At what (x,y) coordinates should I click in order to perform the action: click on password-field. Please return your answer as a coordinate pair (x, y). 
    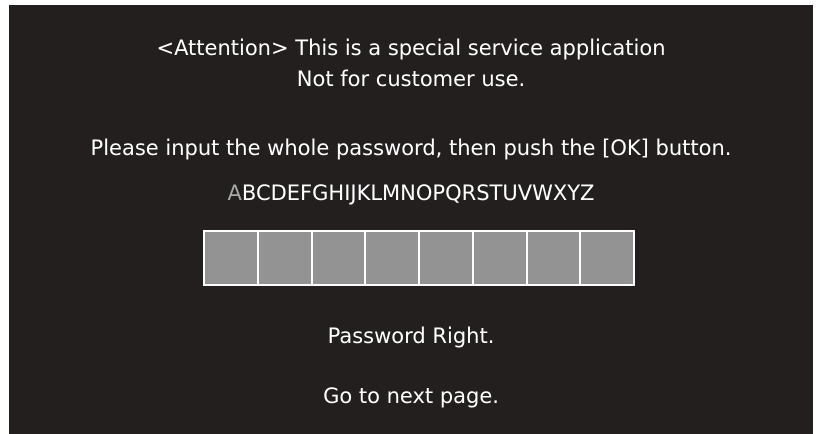
    Looking at the image, I should click on (419, 258).